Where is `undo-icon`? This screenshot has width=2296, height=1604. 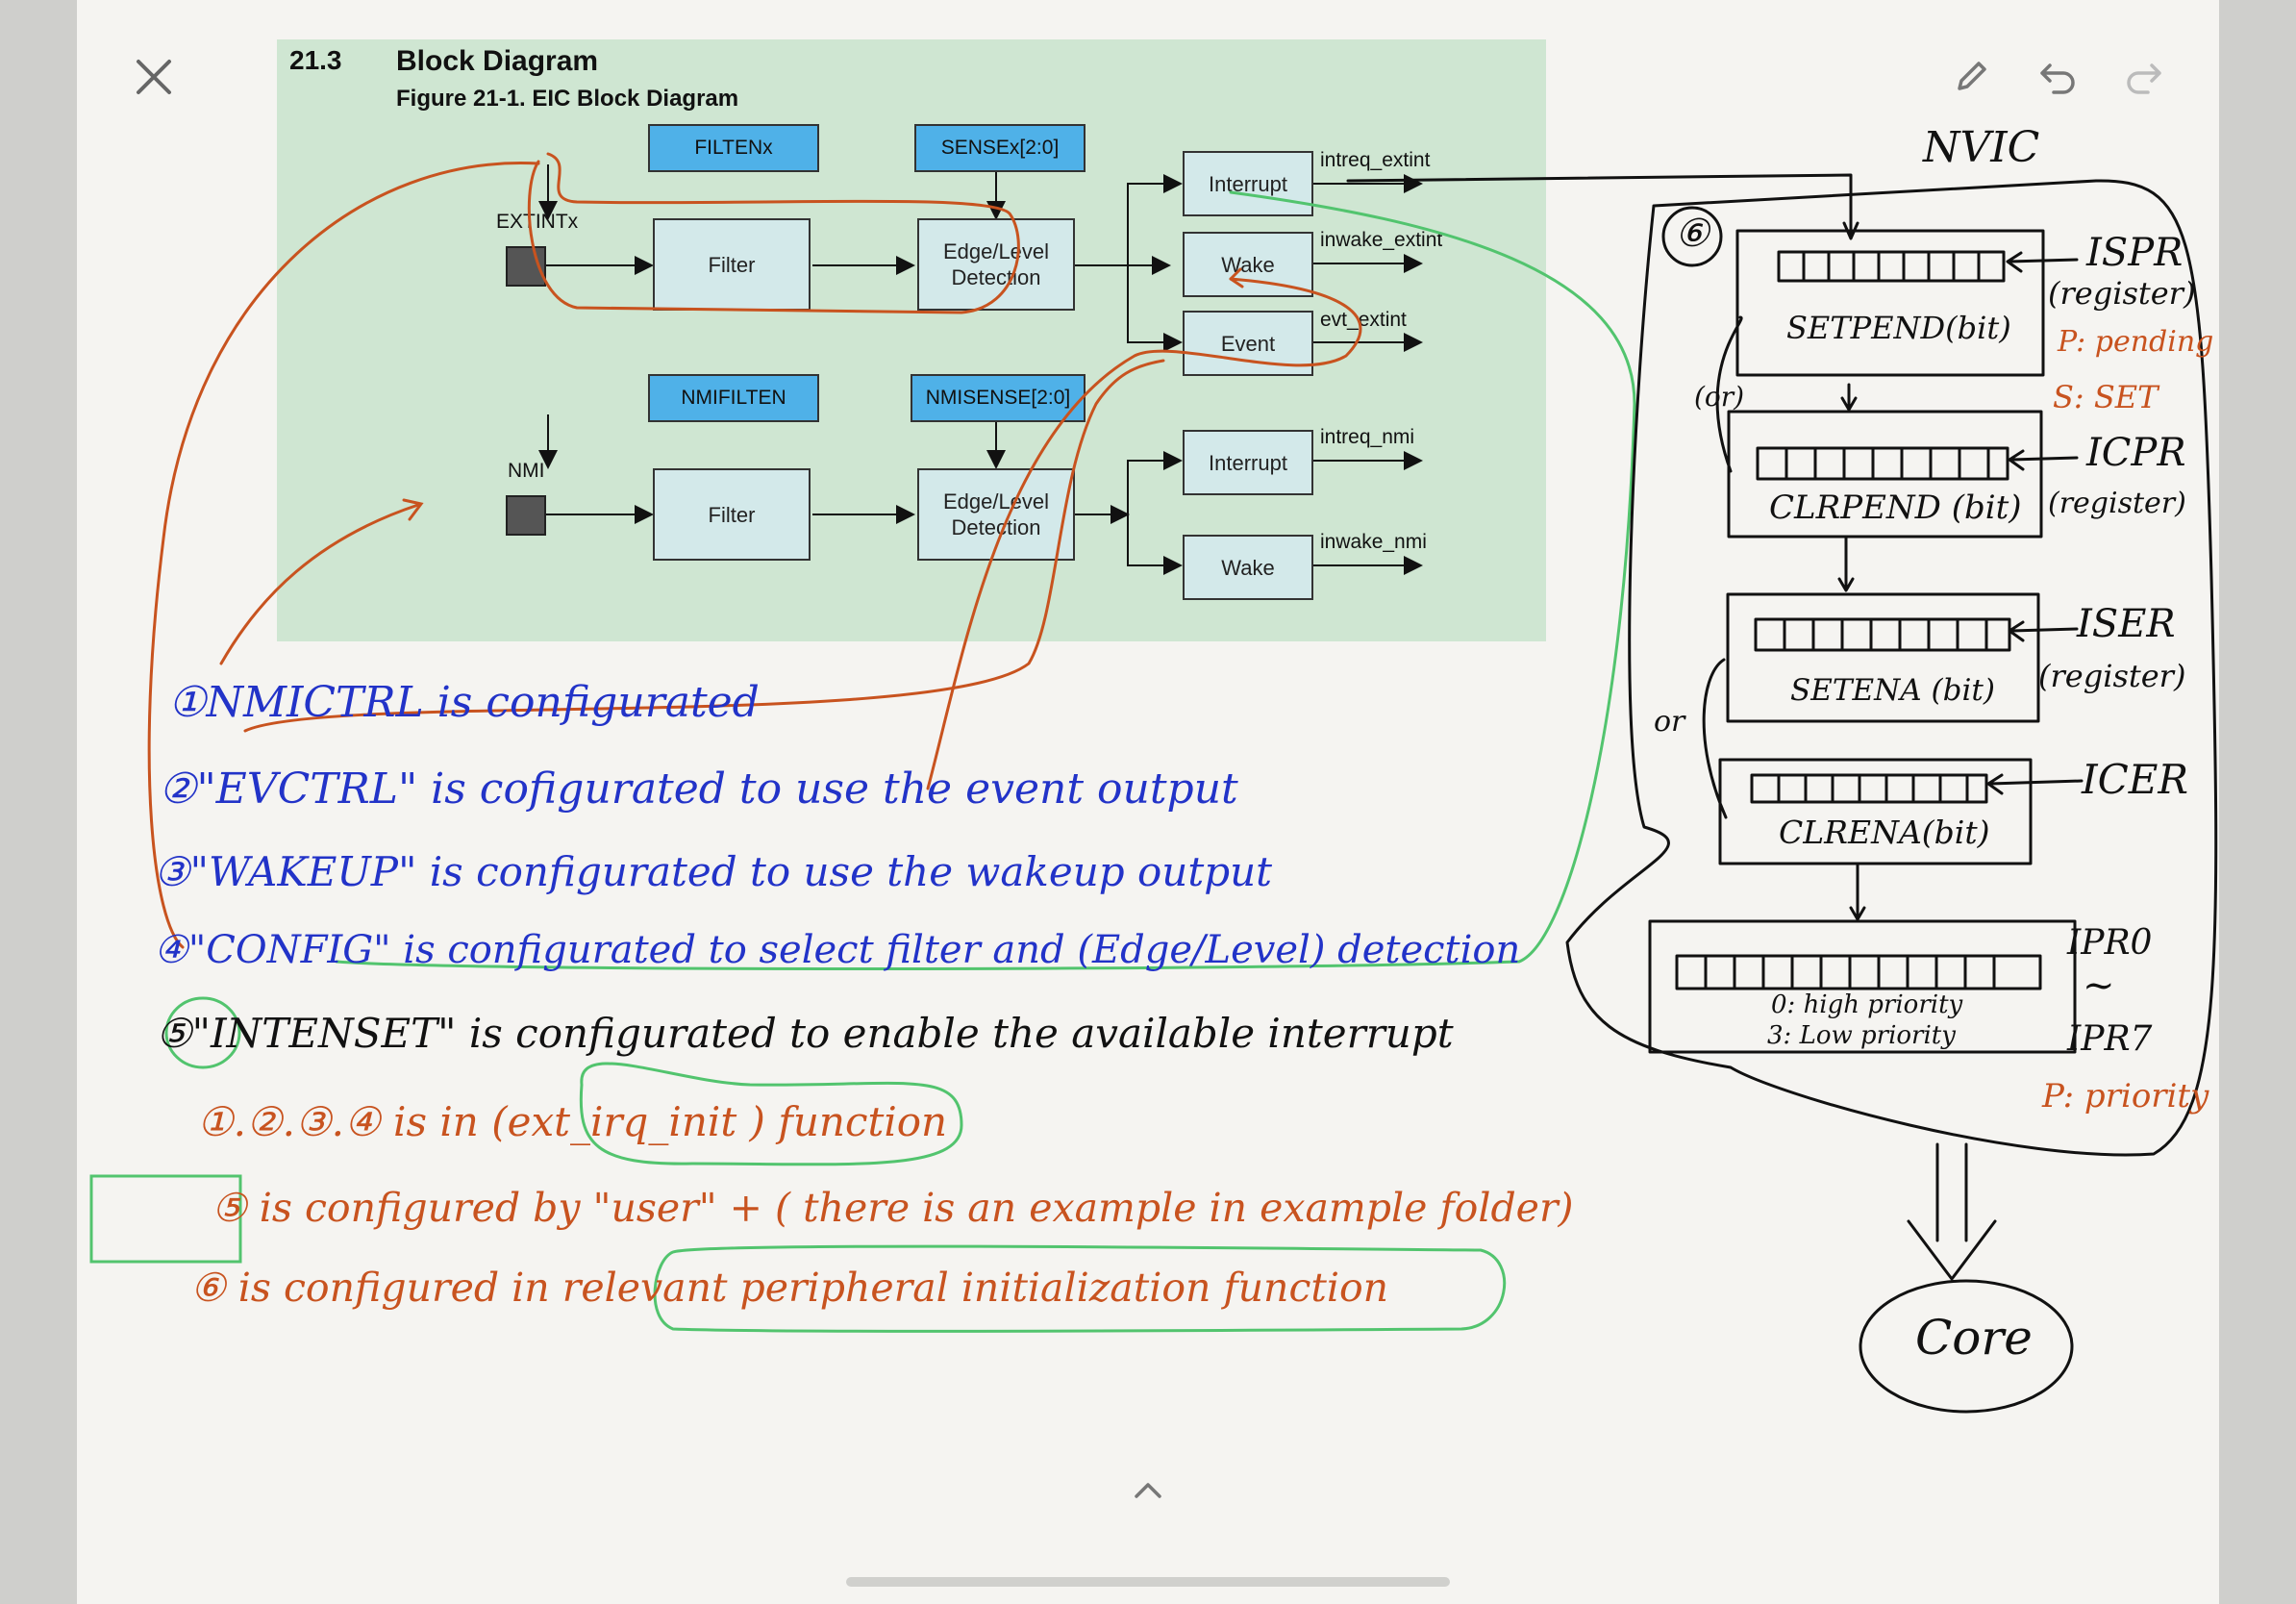 undo-icon is located at coordinates (2057, 78).